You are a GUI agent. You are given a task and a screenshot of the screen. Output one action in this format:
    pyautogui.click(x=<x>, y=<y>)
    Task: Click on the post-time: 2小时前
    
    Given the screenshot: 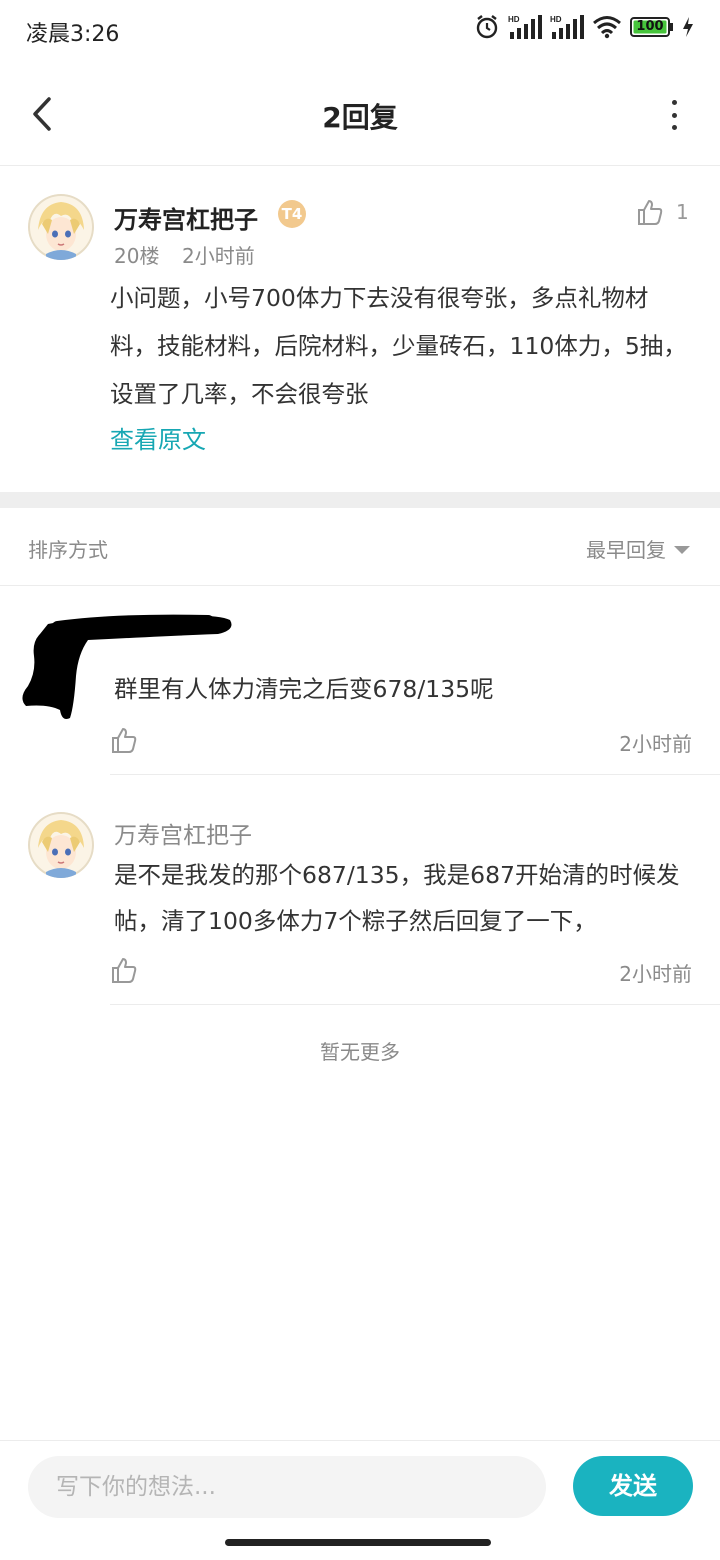 What is the action you would take?
    pyautogui.click(x=218, y=256)
    